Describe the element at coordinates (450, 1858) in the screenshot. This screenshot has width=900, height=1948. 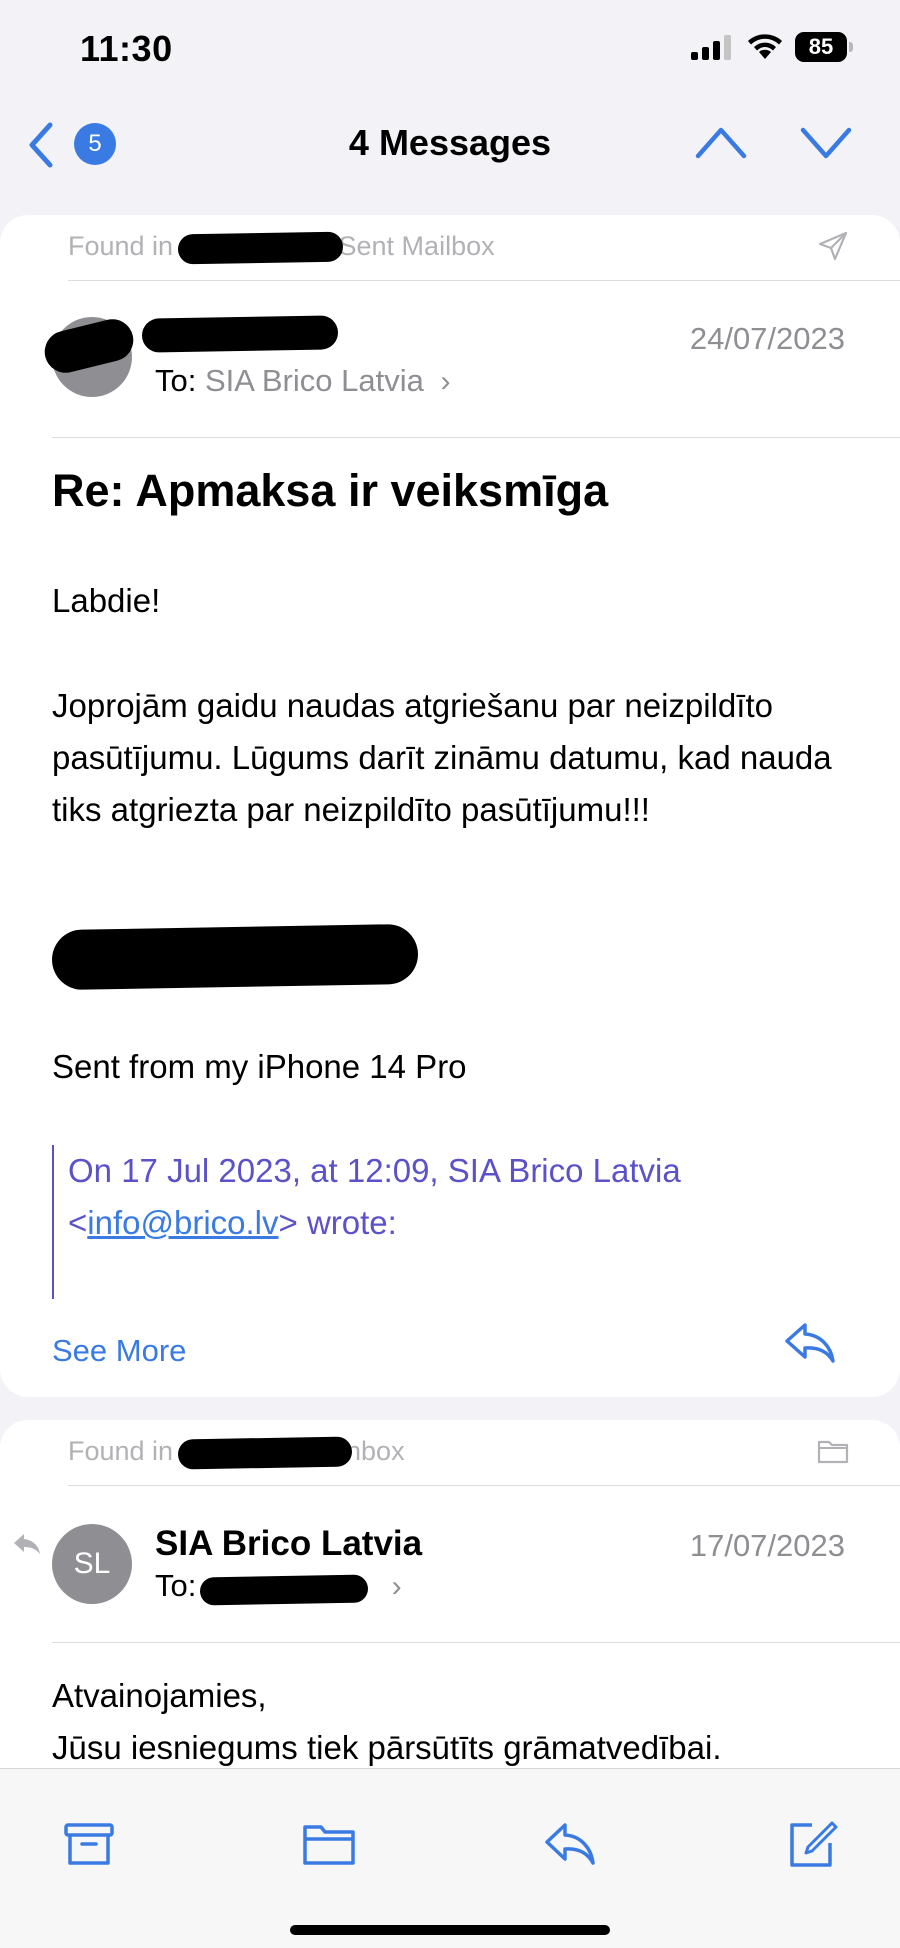
I see `bottom-toolbar` at that location.